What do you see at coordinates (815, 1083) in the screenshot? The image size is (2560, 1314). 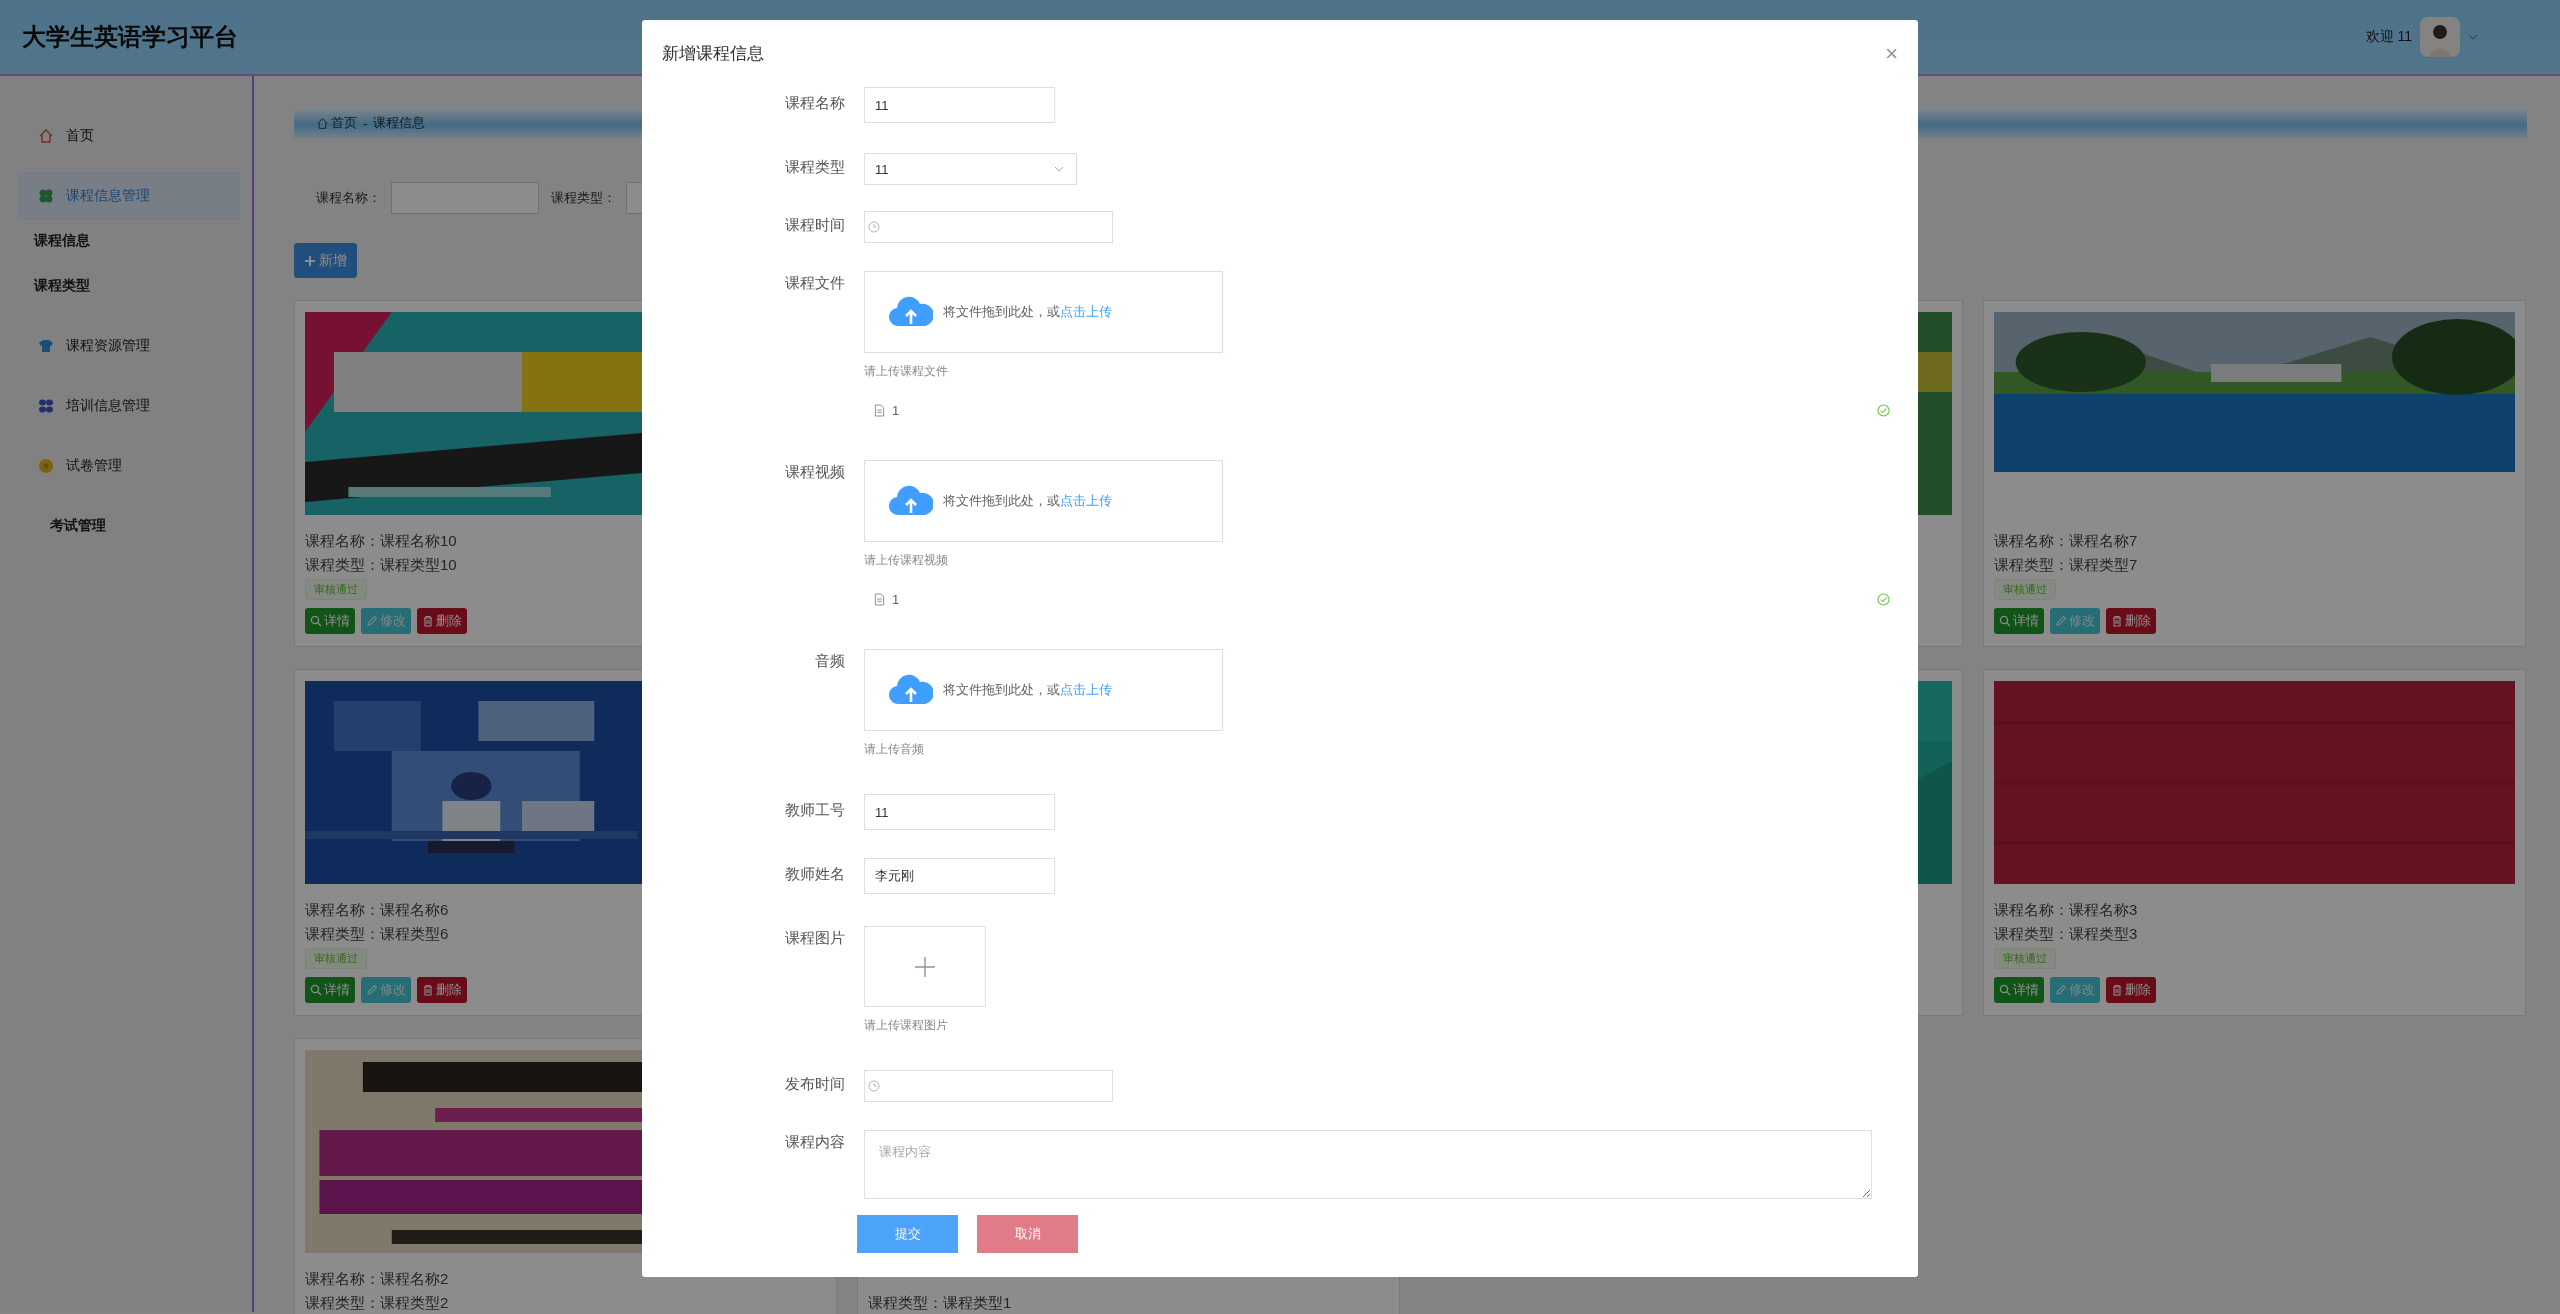 I see `field-label: 发布时间` at bounding box center [815, 1083].